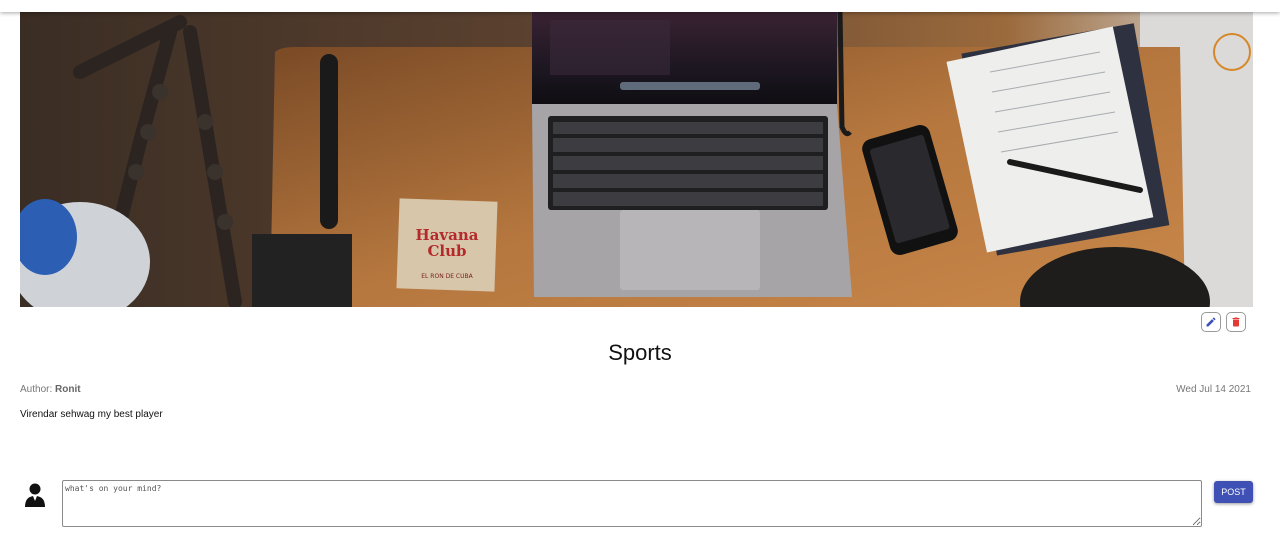  I want to click on post-actions, so click(1223, 322).